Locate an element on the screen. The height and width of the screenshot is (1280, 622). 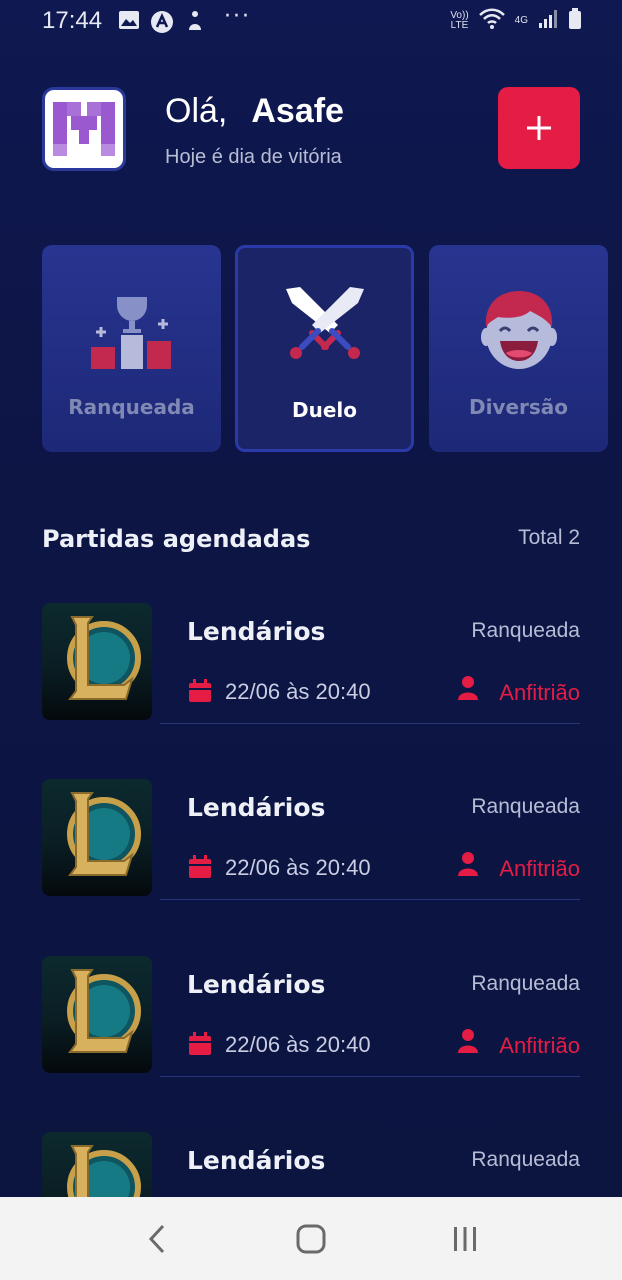
greeting-subtitle: Hoje é dia de vitória is located at coordinates (253, 157).